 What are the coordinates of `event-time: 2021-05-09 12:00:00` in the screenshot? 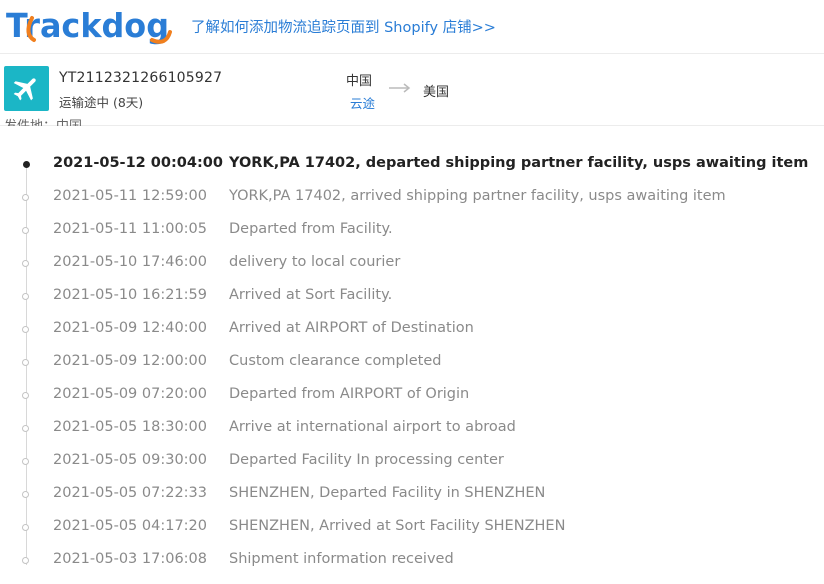 It's located at (130, 361).